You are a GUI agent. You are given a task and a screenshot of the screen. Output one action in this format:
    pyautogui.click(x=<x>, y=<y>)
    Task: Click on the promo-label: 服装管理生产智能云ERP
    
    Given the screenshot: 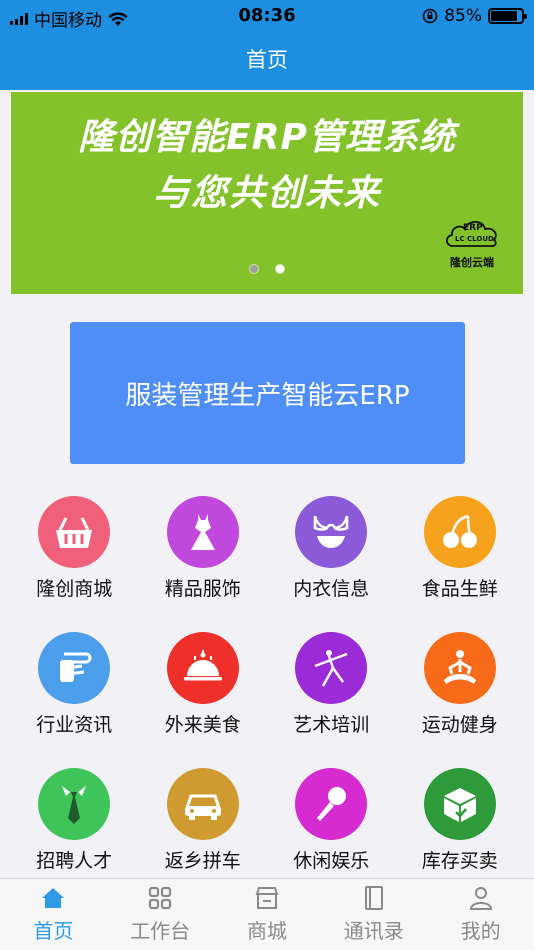 What is the action you would take?
    pyautogui.click(x=267, y=395)
    